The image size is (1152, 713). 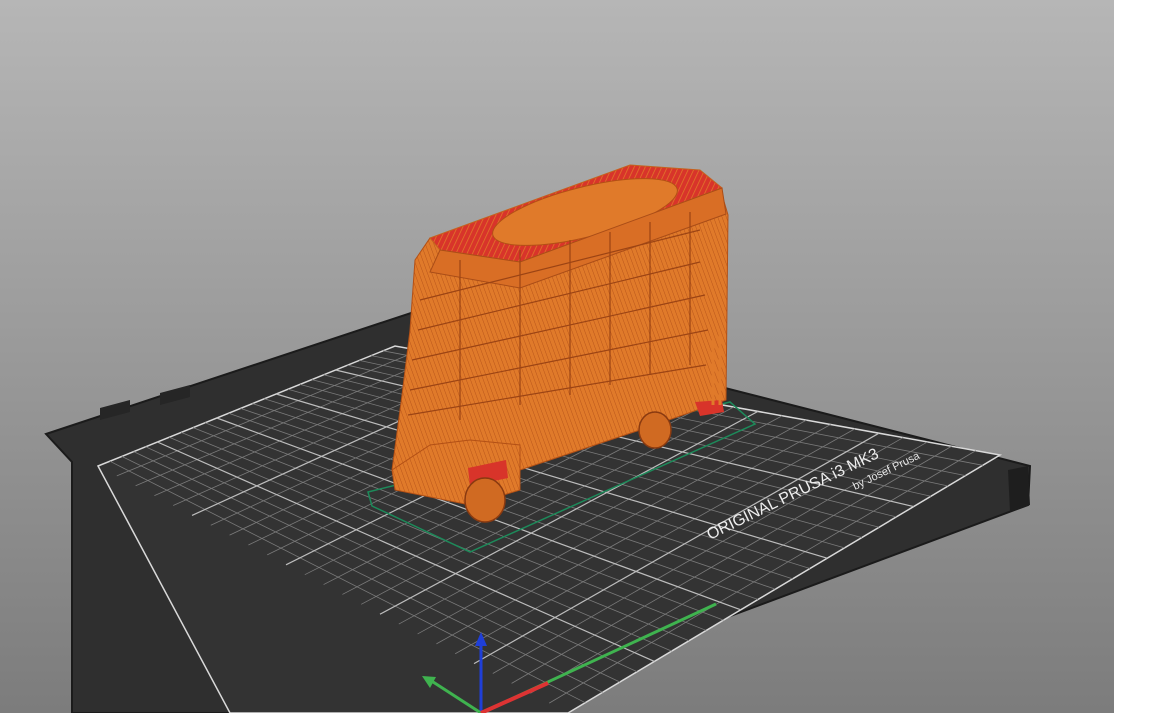 What do you see at coordinates (1019, 489) in the screenshot?
I see `bed-edge-front` at bounding box center [1019, 489].